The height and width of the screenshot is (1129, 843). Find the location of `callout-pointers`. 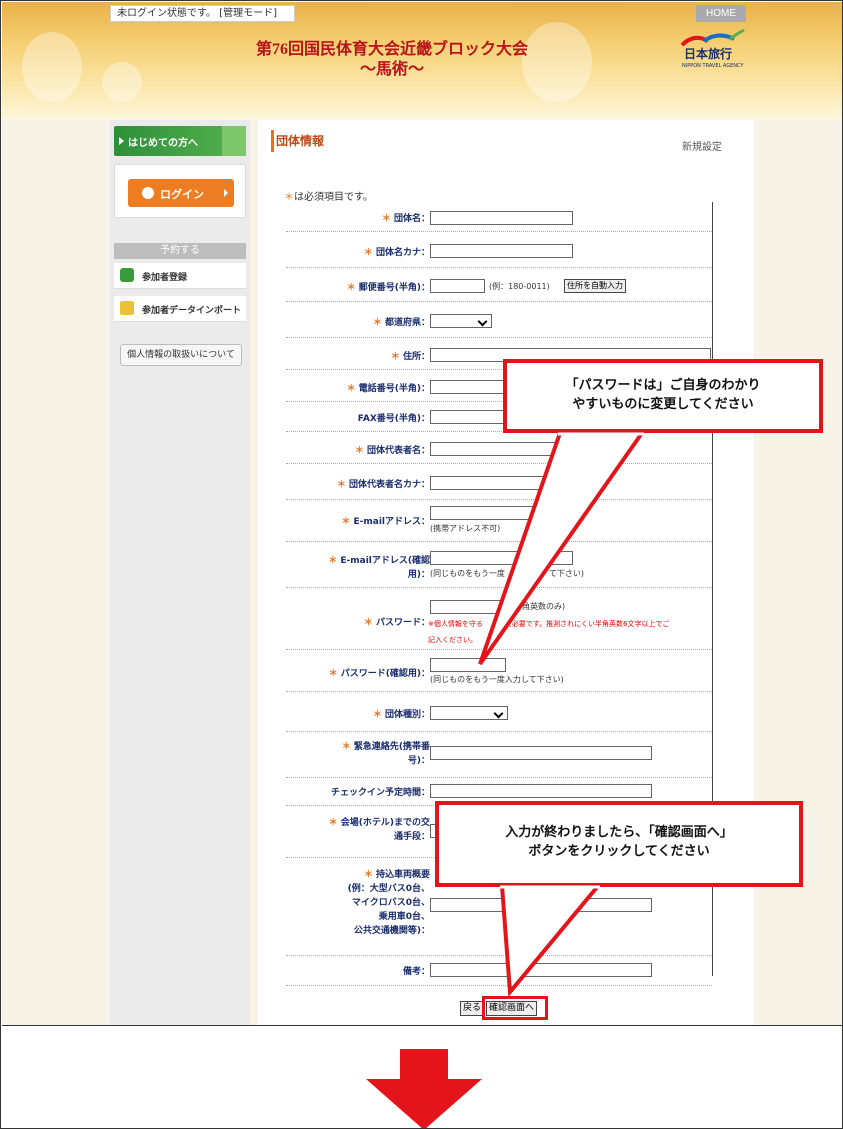

callout-pointers is located at coordinates (562, 714).